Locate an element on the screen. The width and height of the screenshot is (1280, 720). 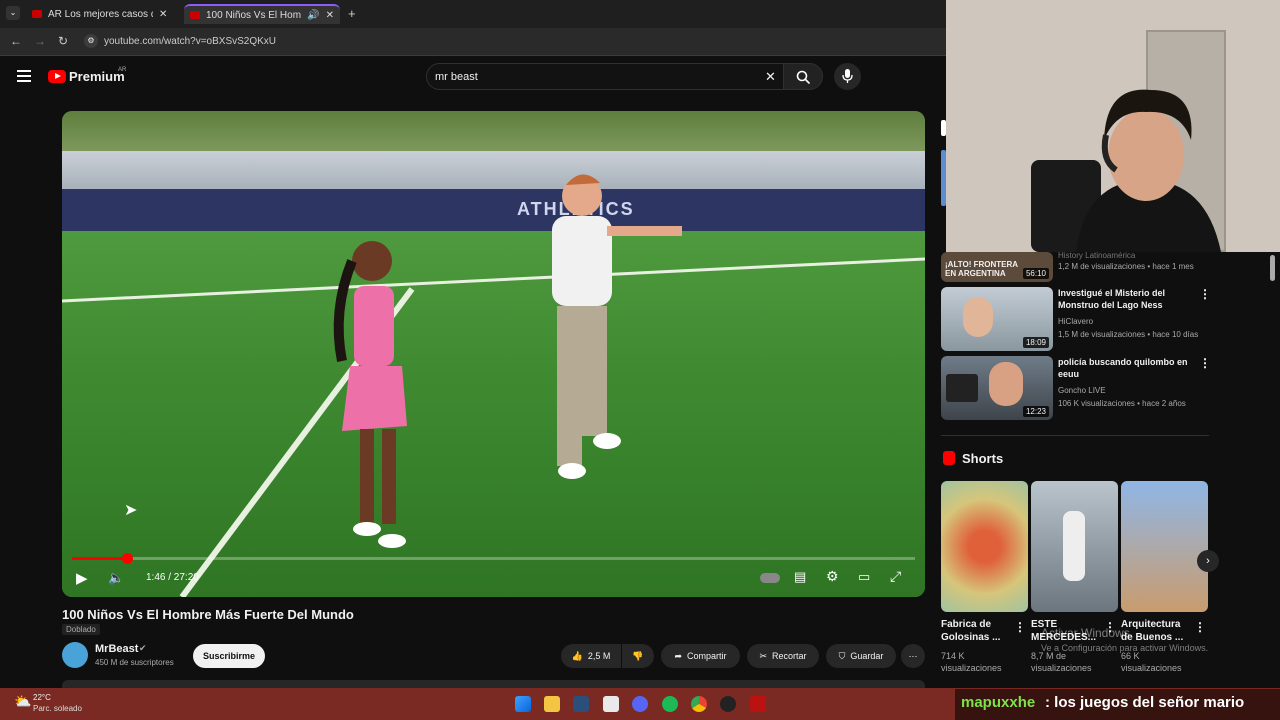
back-icon: ← is located at coordinates (16, 41).